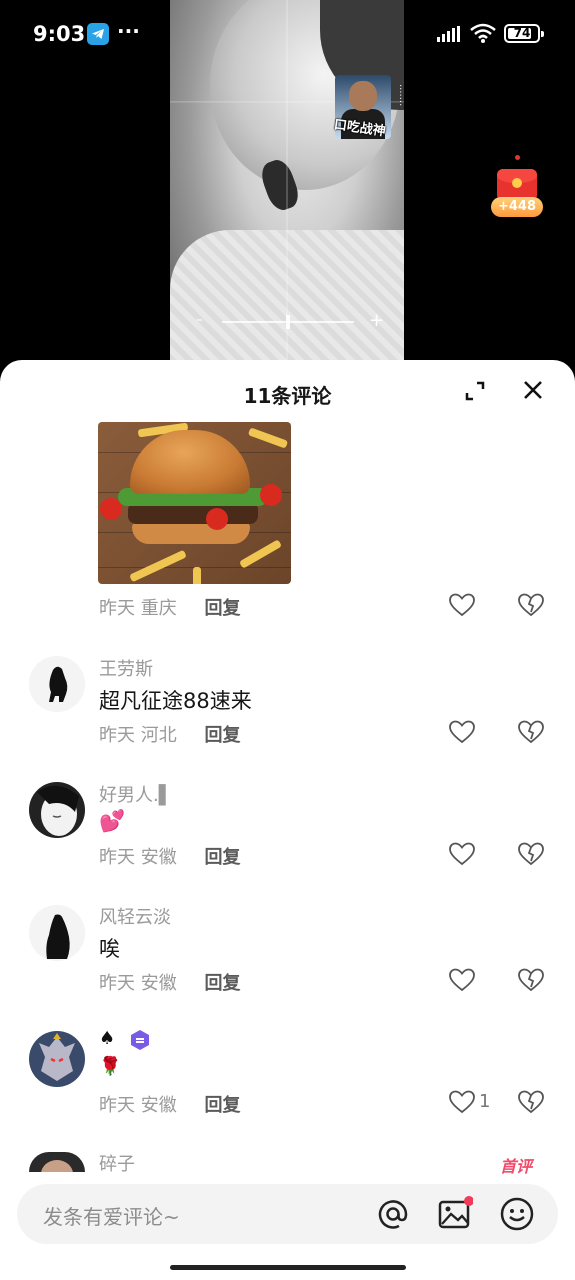 This screenshot has height=1280, width=575. Describe the element at coordinates (485, 1101) in the screenshot. I see `like-count: 1` at that location.